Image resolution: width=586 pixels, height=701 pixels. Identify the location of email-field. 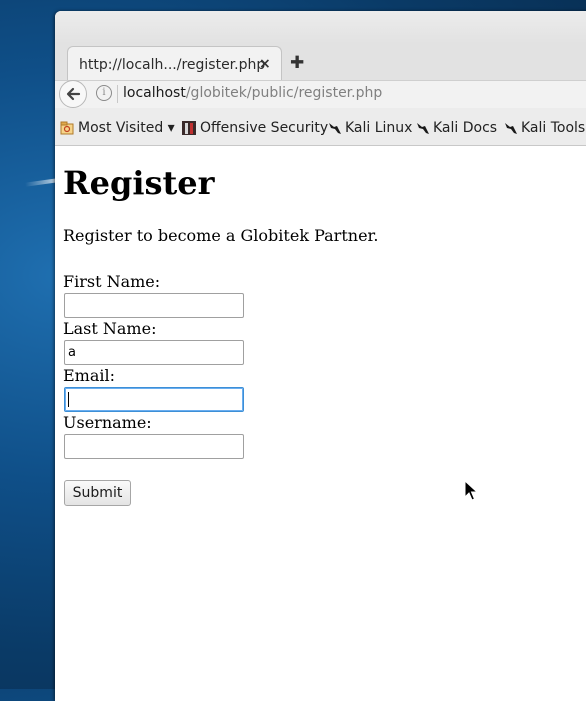
(154, 399).